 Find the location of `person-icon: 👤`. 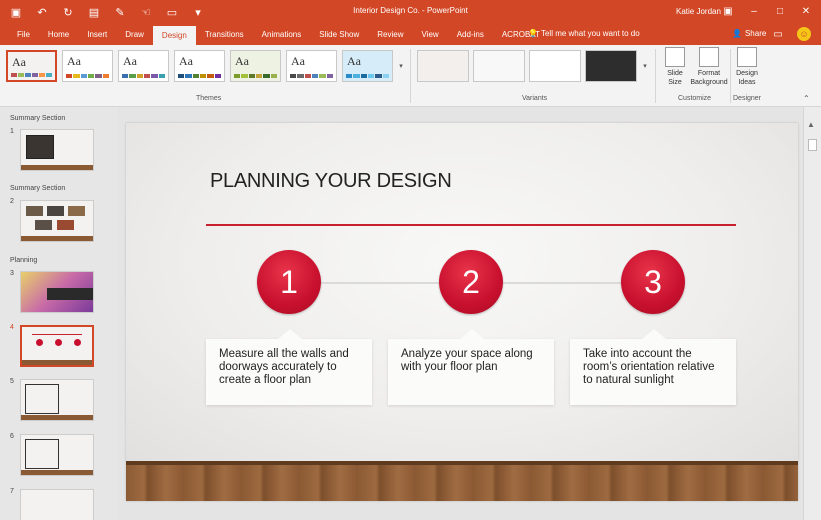

person-icon: 👤 is located at coordinates (737, 33).